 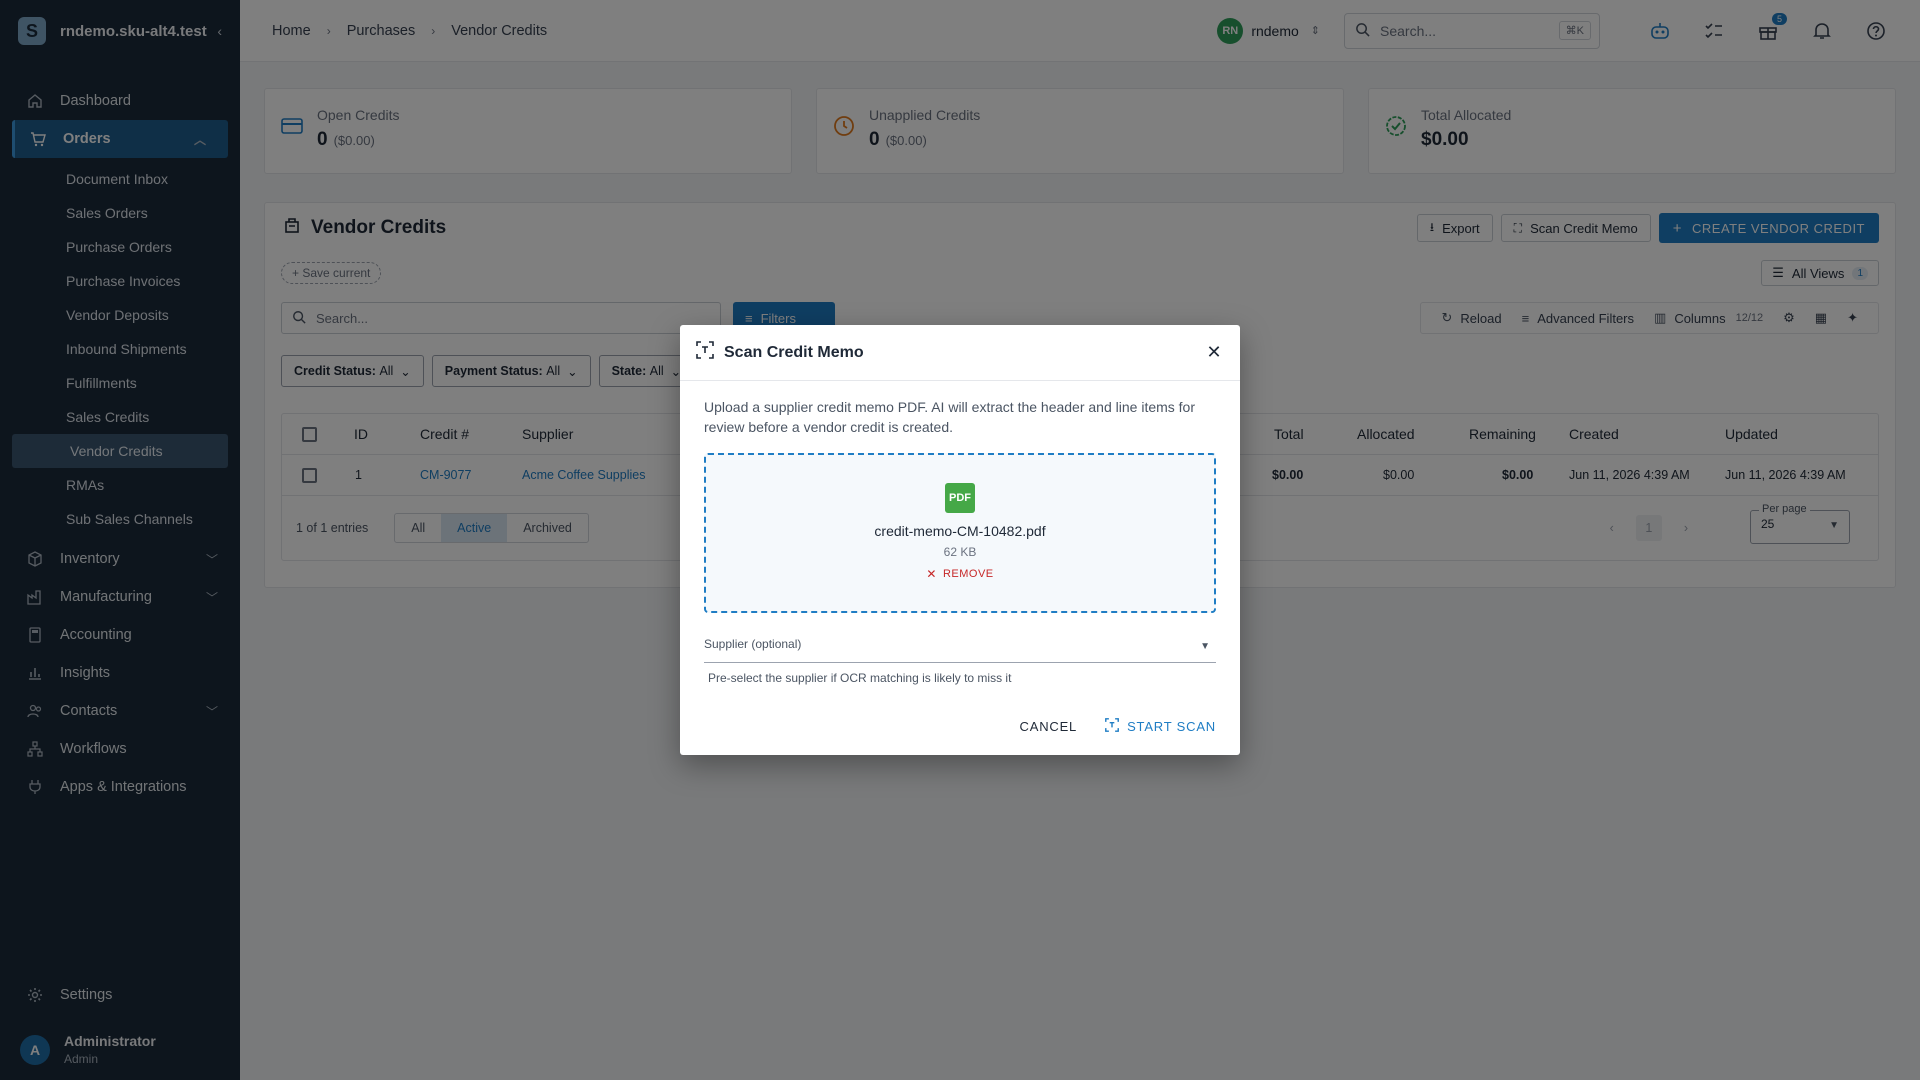 What do you see at coordinates (753, 644) in the screenshot?
I see `supplier-label: Supplier (optional)` at bounding box center [753, 644].